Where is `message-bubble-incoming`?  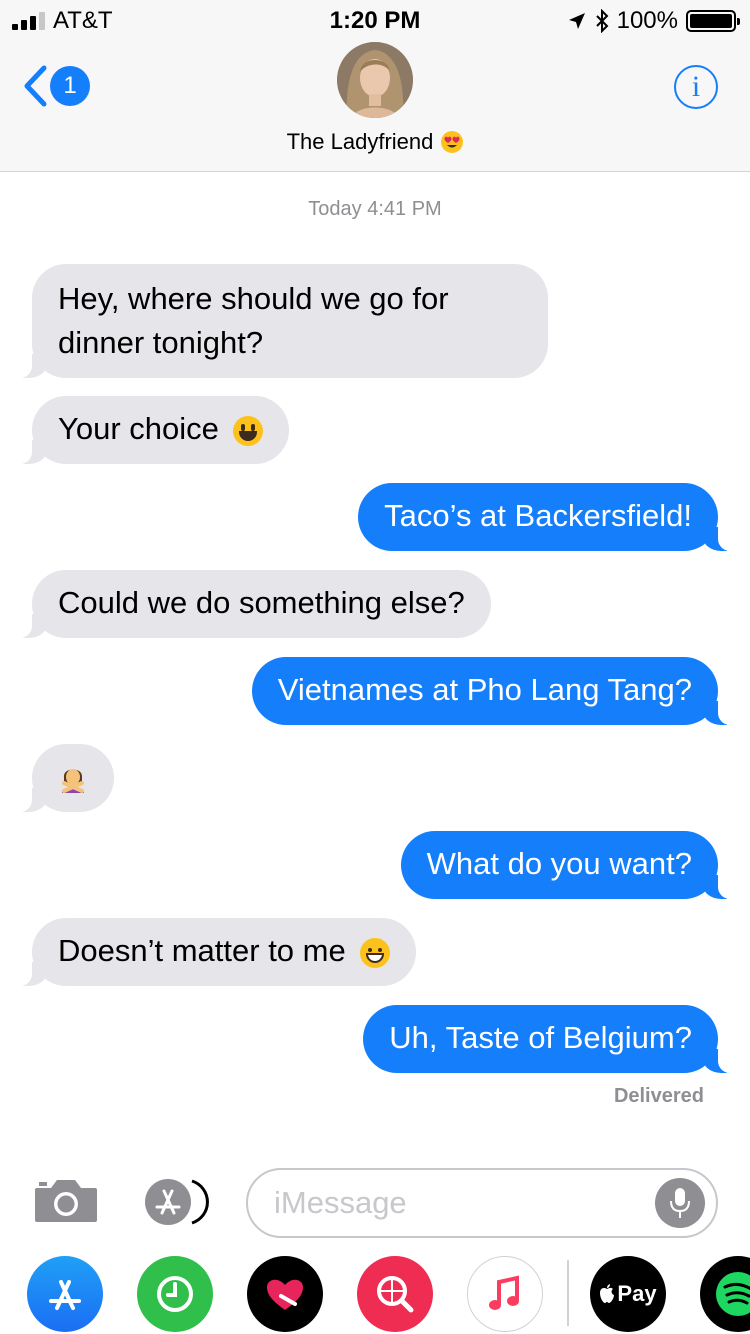 message-bubble-incoming is located at coordinates (62, 778).